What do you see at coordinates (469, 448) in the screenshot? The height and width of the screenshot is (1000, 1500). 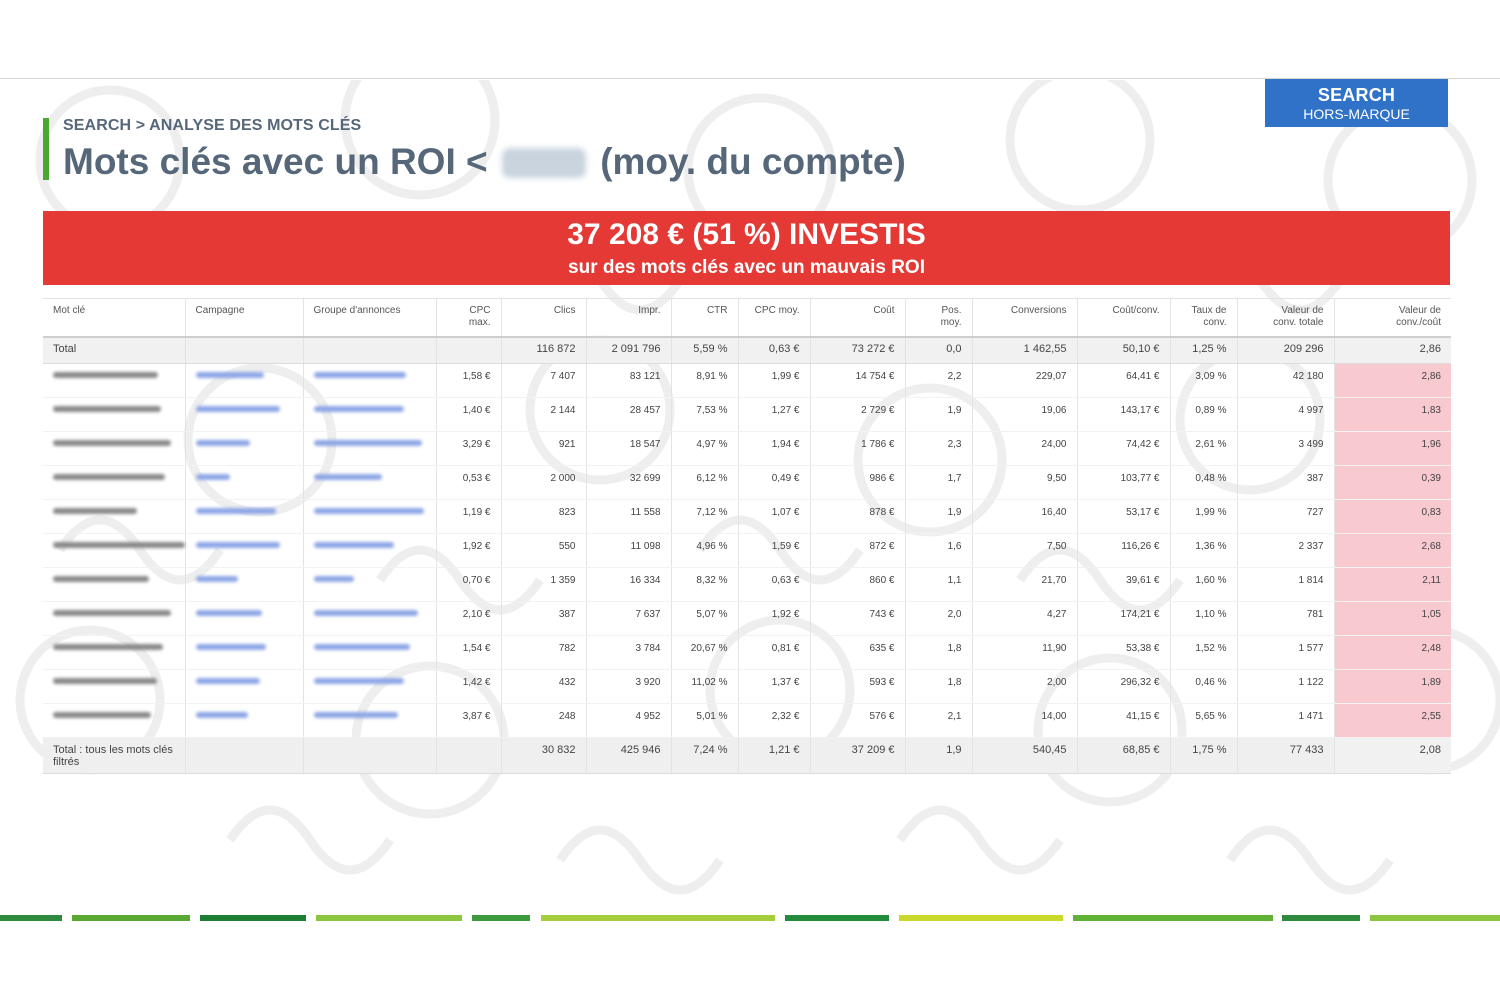 I see `table-cell: 3,29 €` at bounding box center [469, 448].